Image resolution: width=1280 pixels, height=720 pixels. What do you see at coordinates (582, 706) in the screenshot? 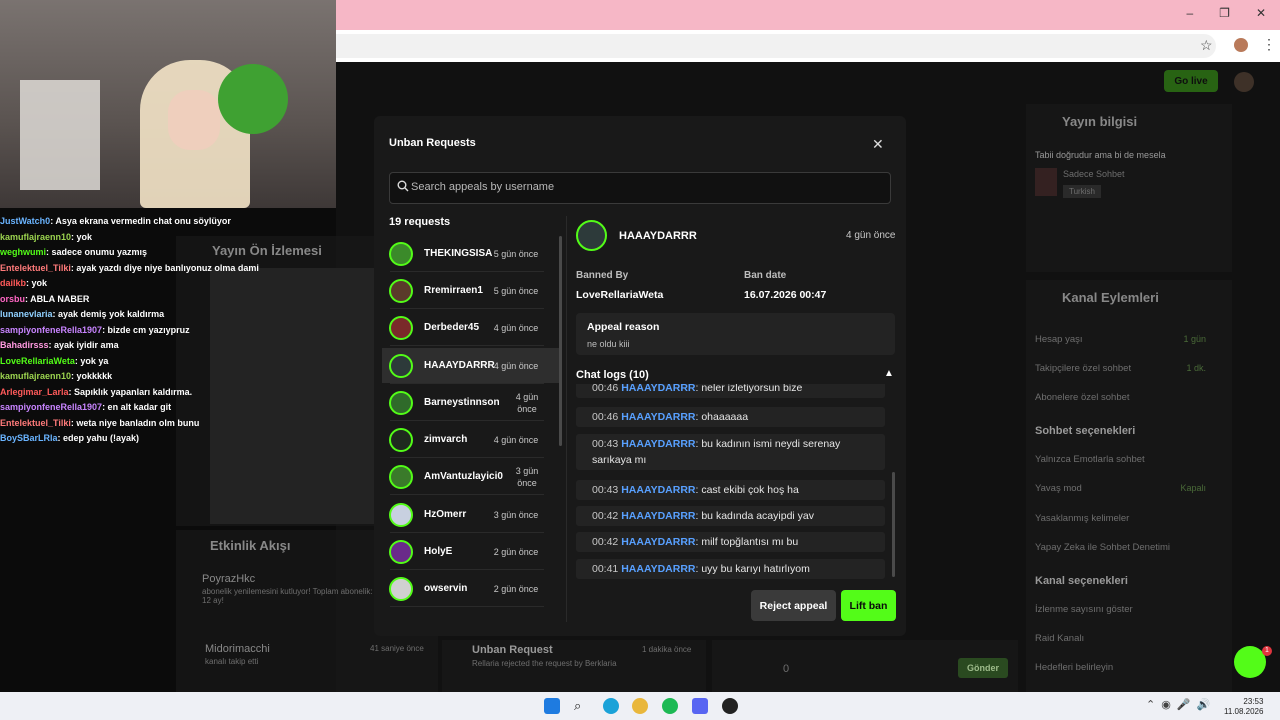
I see `search-icon: ⌕` at bounding box center [582, 706].